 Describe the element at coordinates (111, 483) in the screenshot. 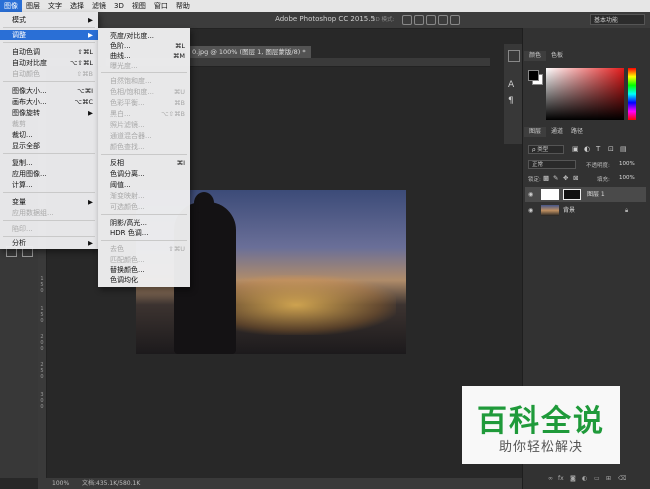

I see `document-info: 文档:435.1K/580.1K` at that location.